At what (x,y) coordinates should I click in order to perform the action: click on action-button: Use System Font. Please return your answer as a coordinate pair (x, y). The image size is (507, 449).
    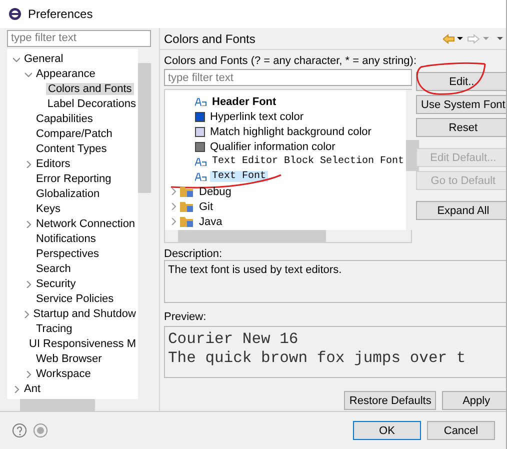
    Looking at the image, I should click on (461, 104).